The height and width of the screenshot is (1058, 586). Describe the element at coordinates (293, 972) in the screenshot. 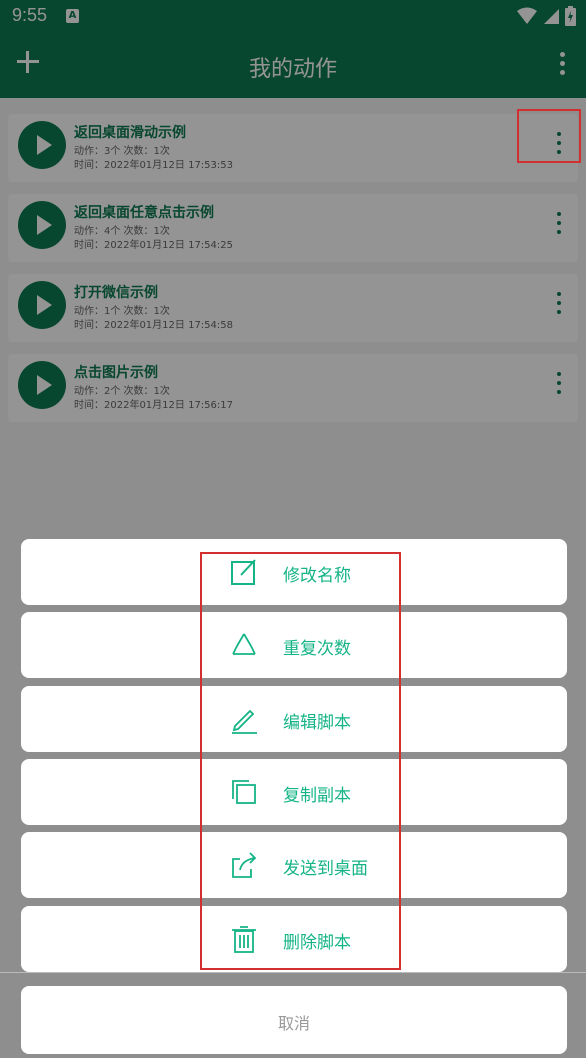

I see `divider` at that location.